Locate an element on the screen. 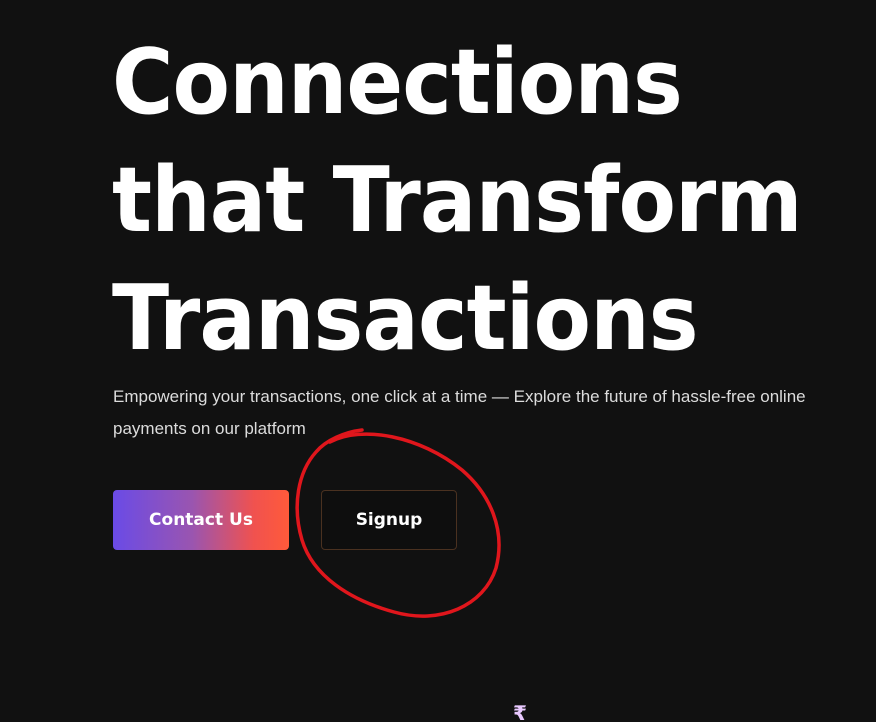 The height and width of the screenshot is (722, 876). signup-label: Signup is located at coordinates (389, 520).